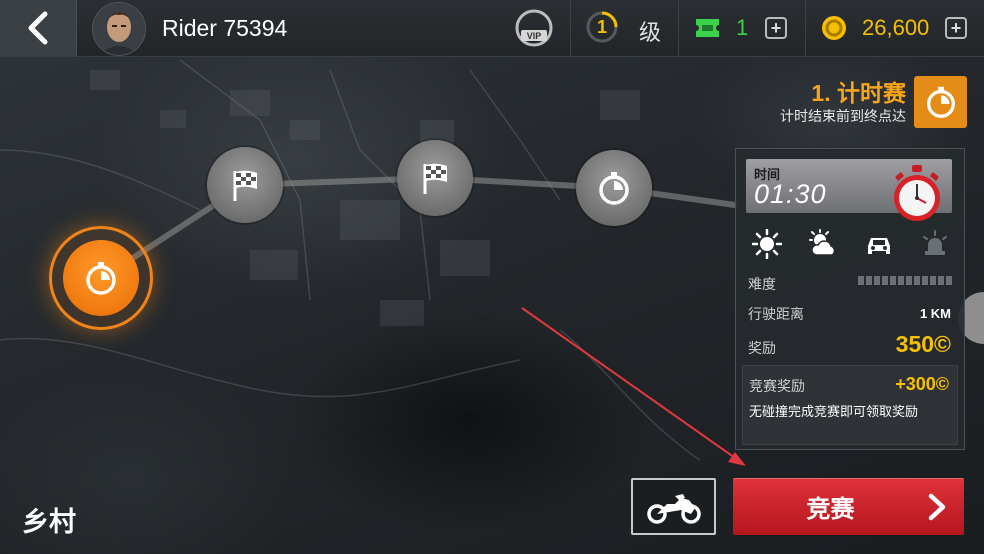 Image resolution: width=984 pixels, height=554 pixels. I want to click on difficulty-label: 难度, so click(762, 284).